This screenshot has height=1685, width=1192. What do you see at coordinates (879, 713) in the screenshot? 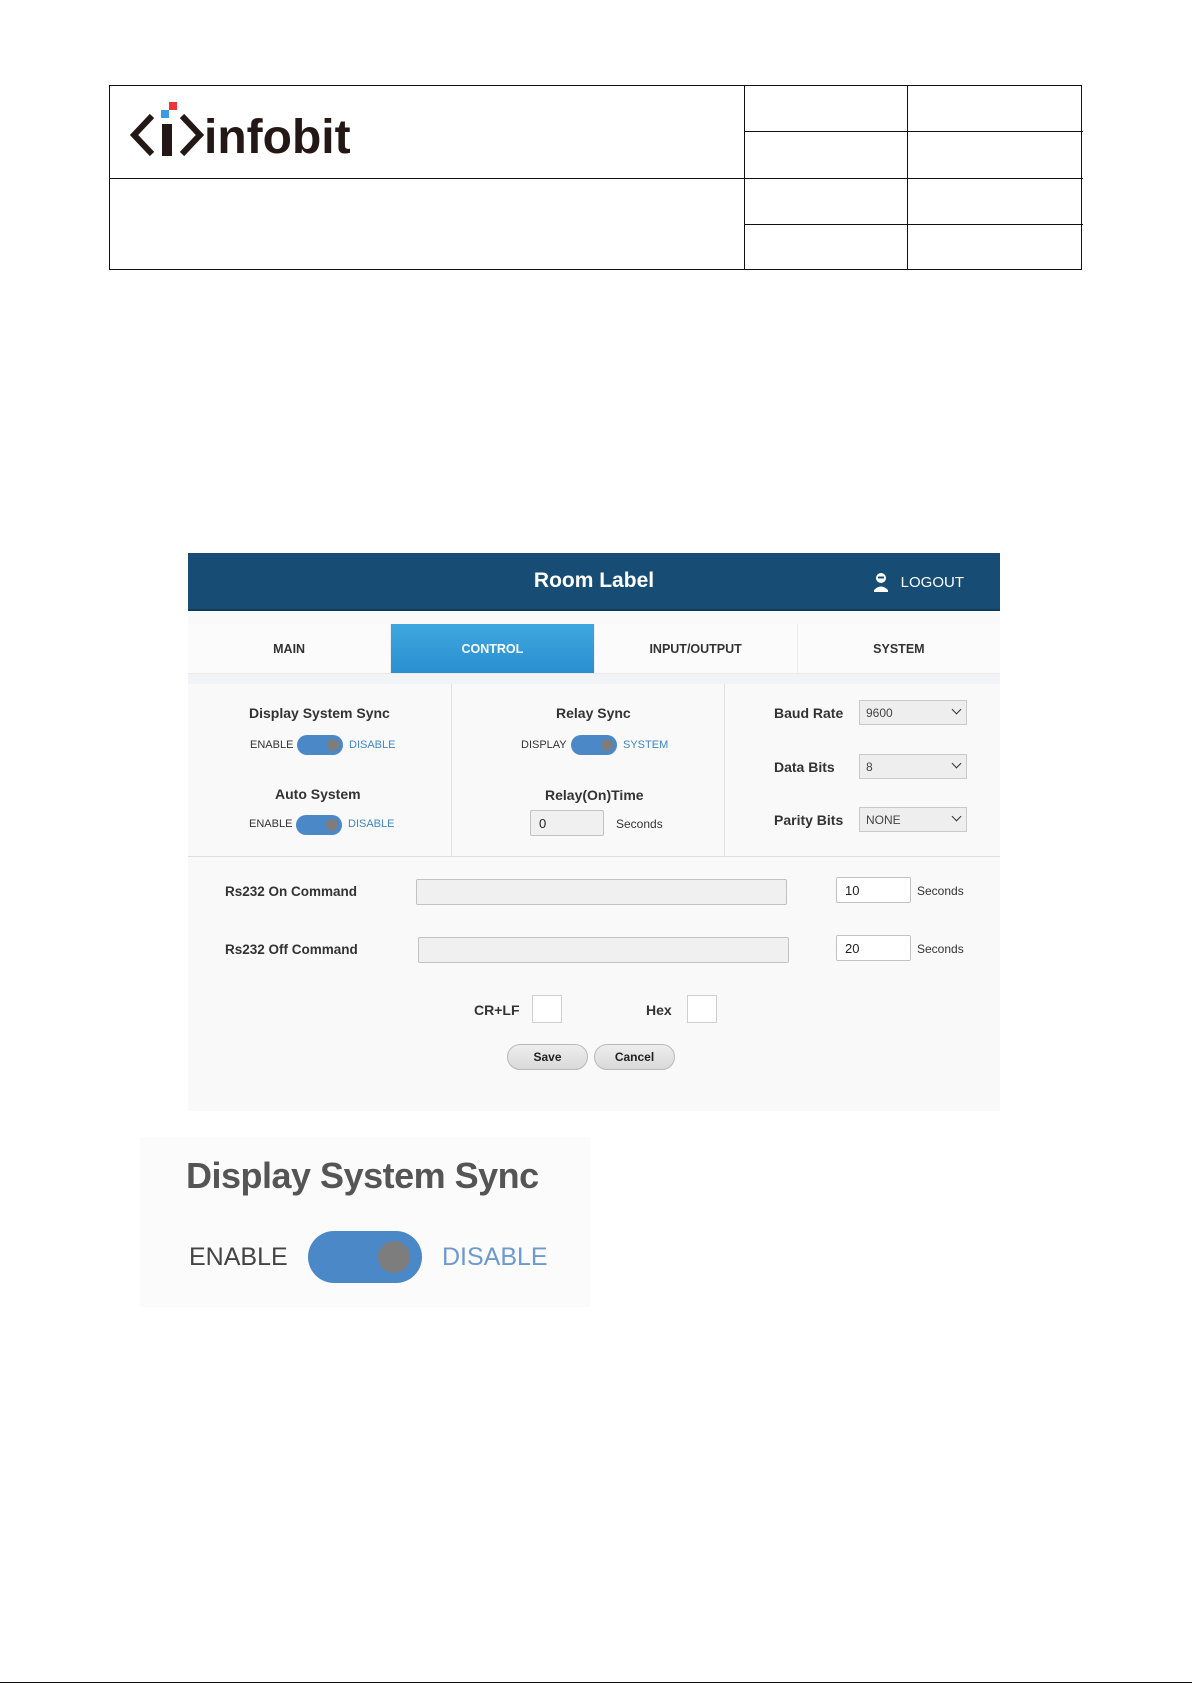
I see `baud-rate-value: 9600` at bounding box center [879, 713].